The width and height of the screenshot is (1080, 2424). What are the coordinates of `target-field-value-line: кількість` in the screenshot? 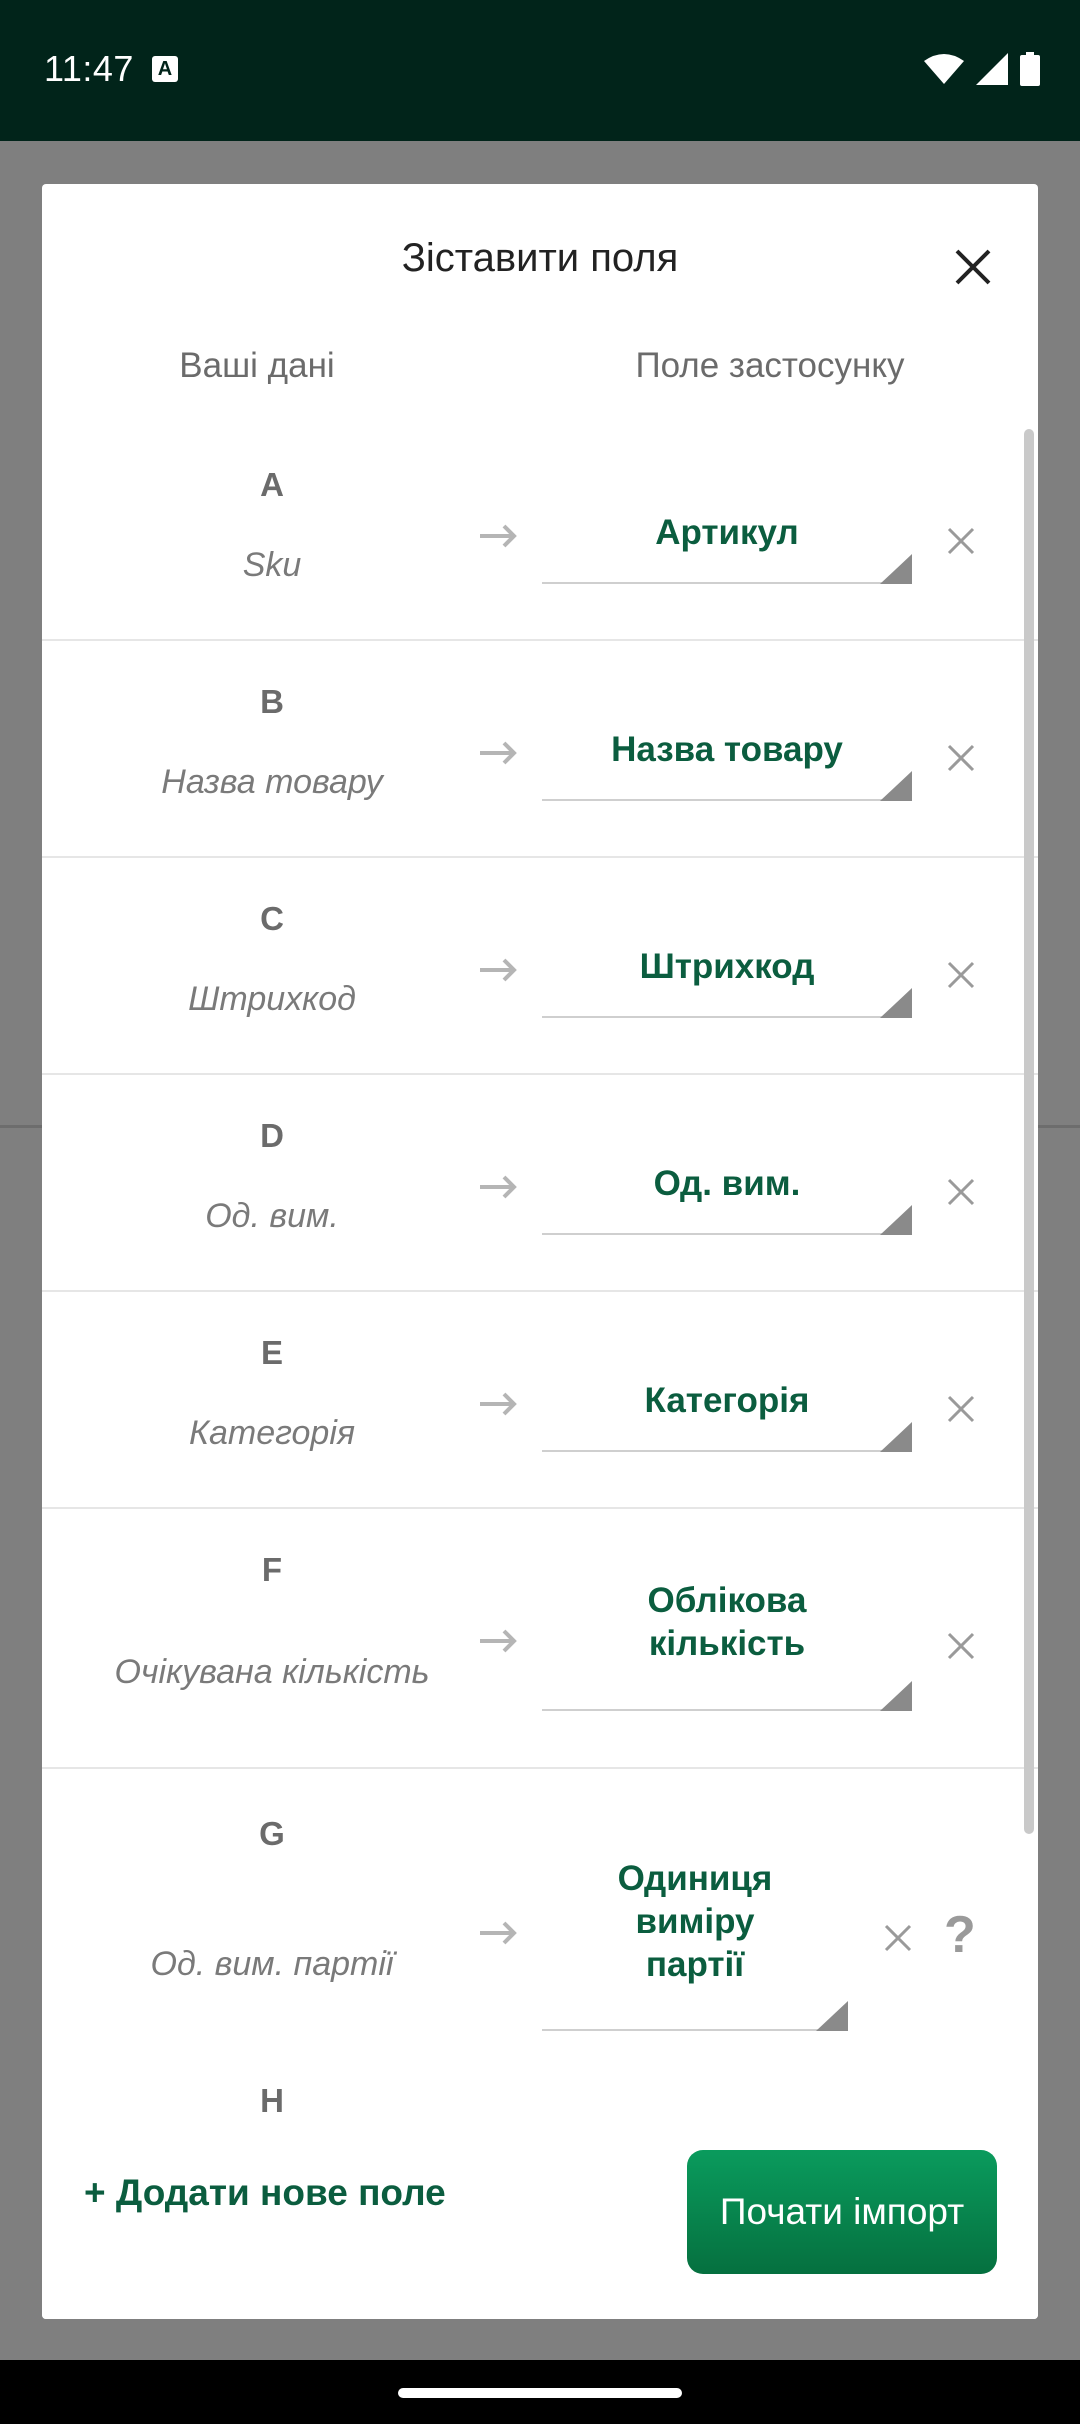 It's located at (727, 1643).